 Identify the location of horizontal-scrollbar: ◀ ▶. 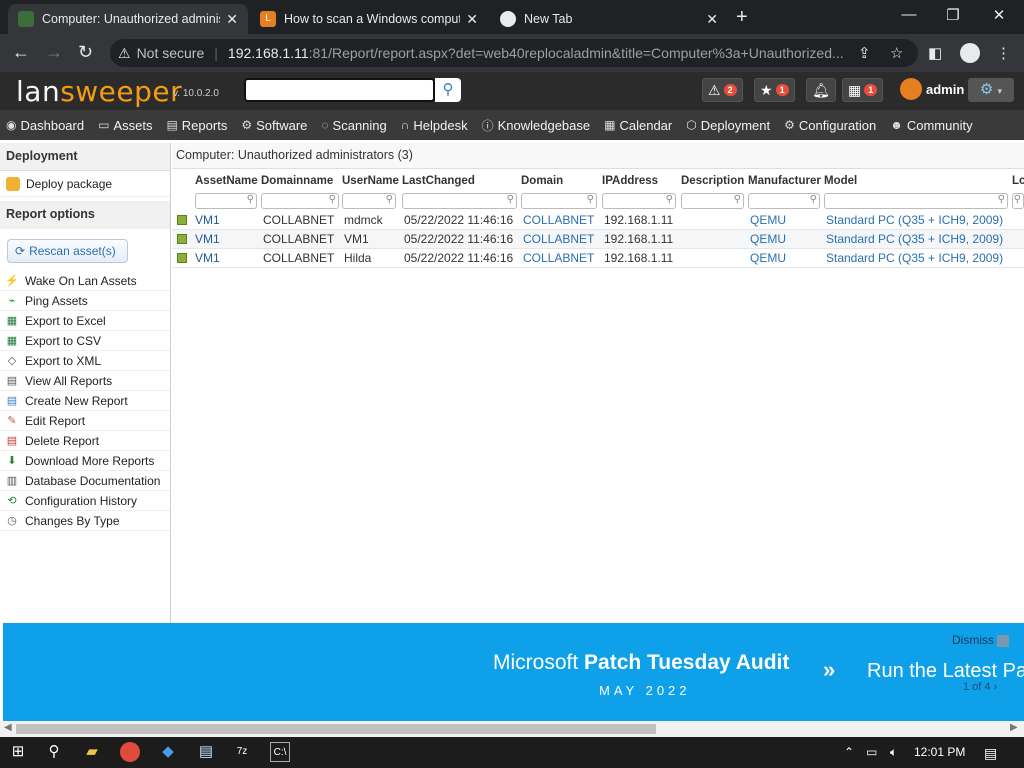
(512, 729).